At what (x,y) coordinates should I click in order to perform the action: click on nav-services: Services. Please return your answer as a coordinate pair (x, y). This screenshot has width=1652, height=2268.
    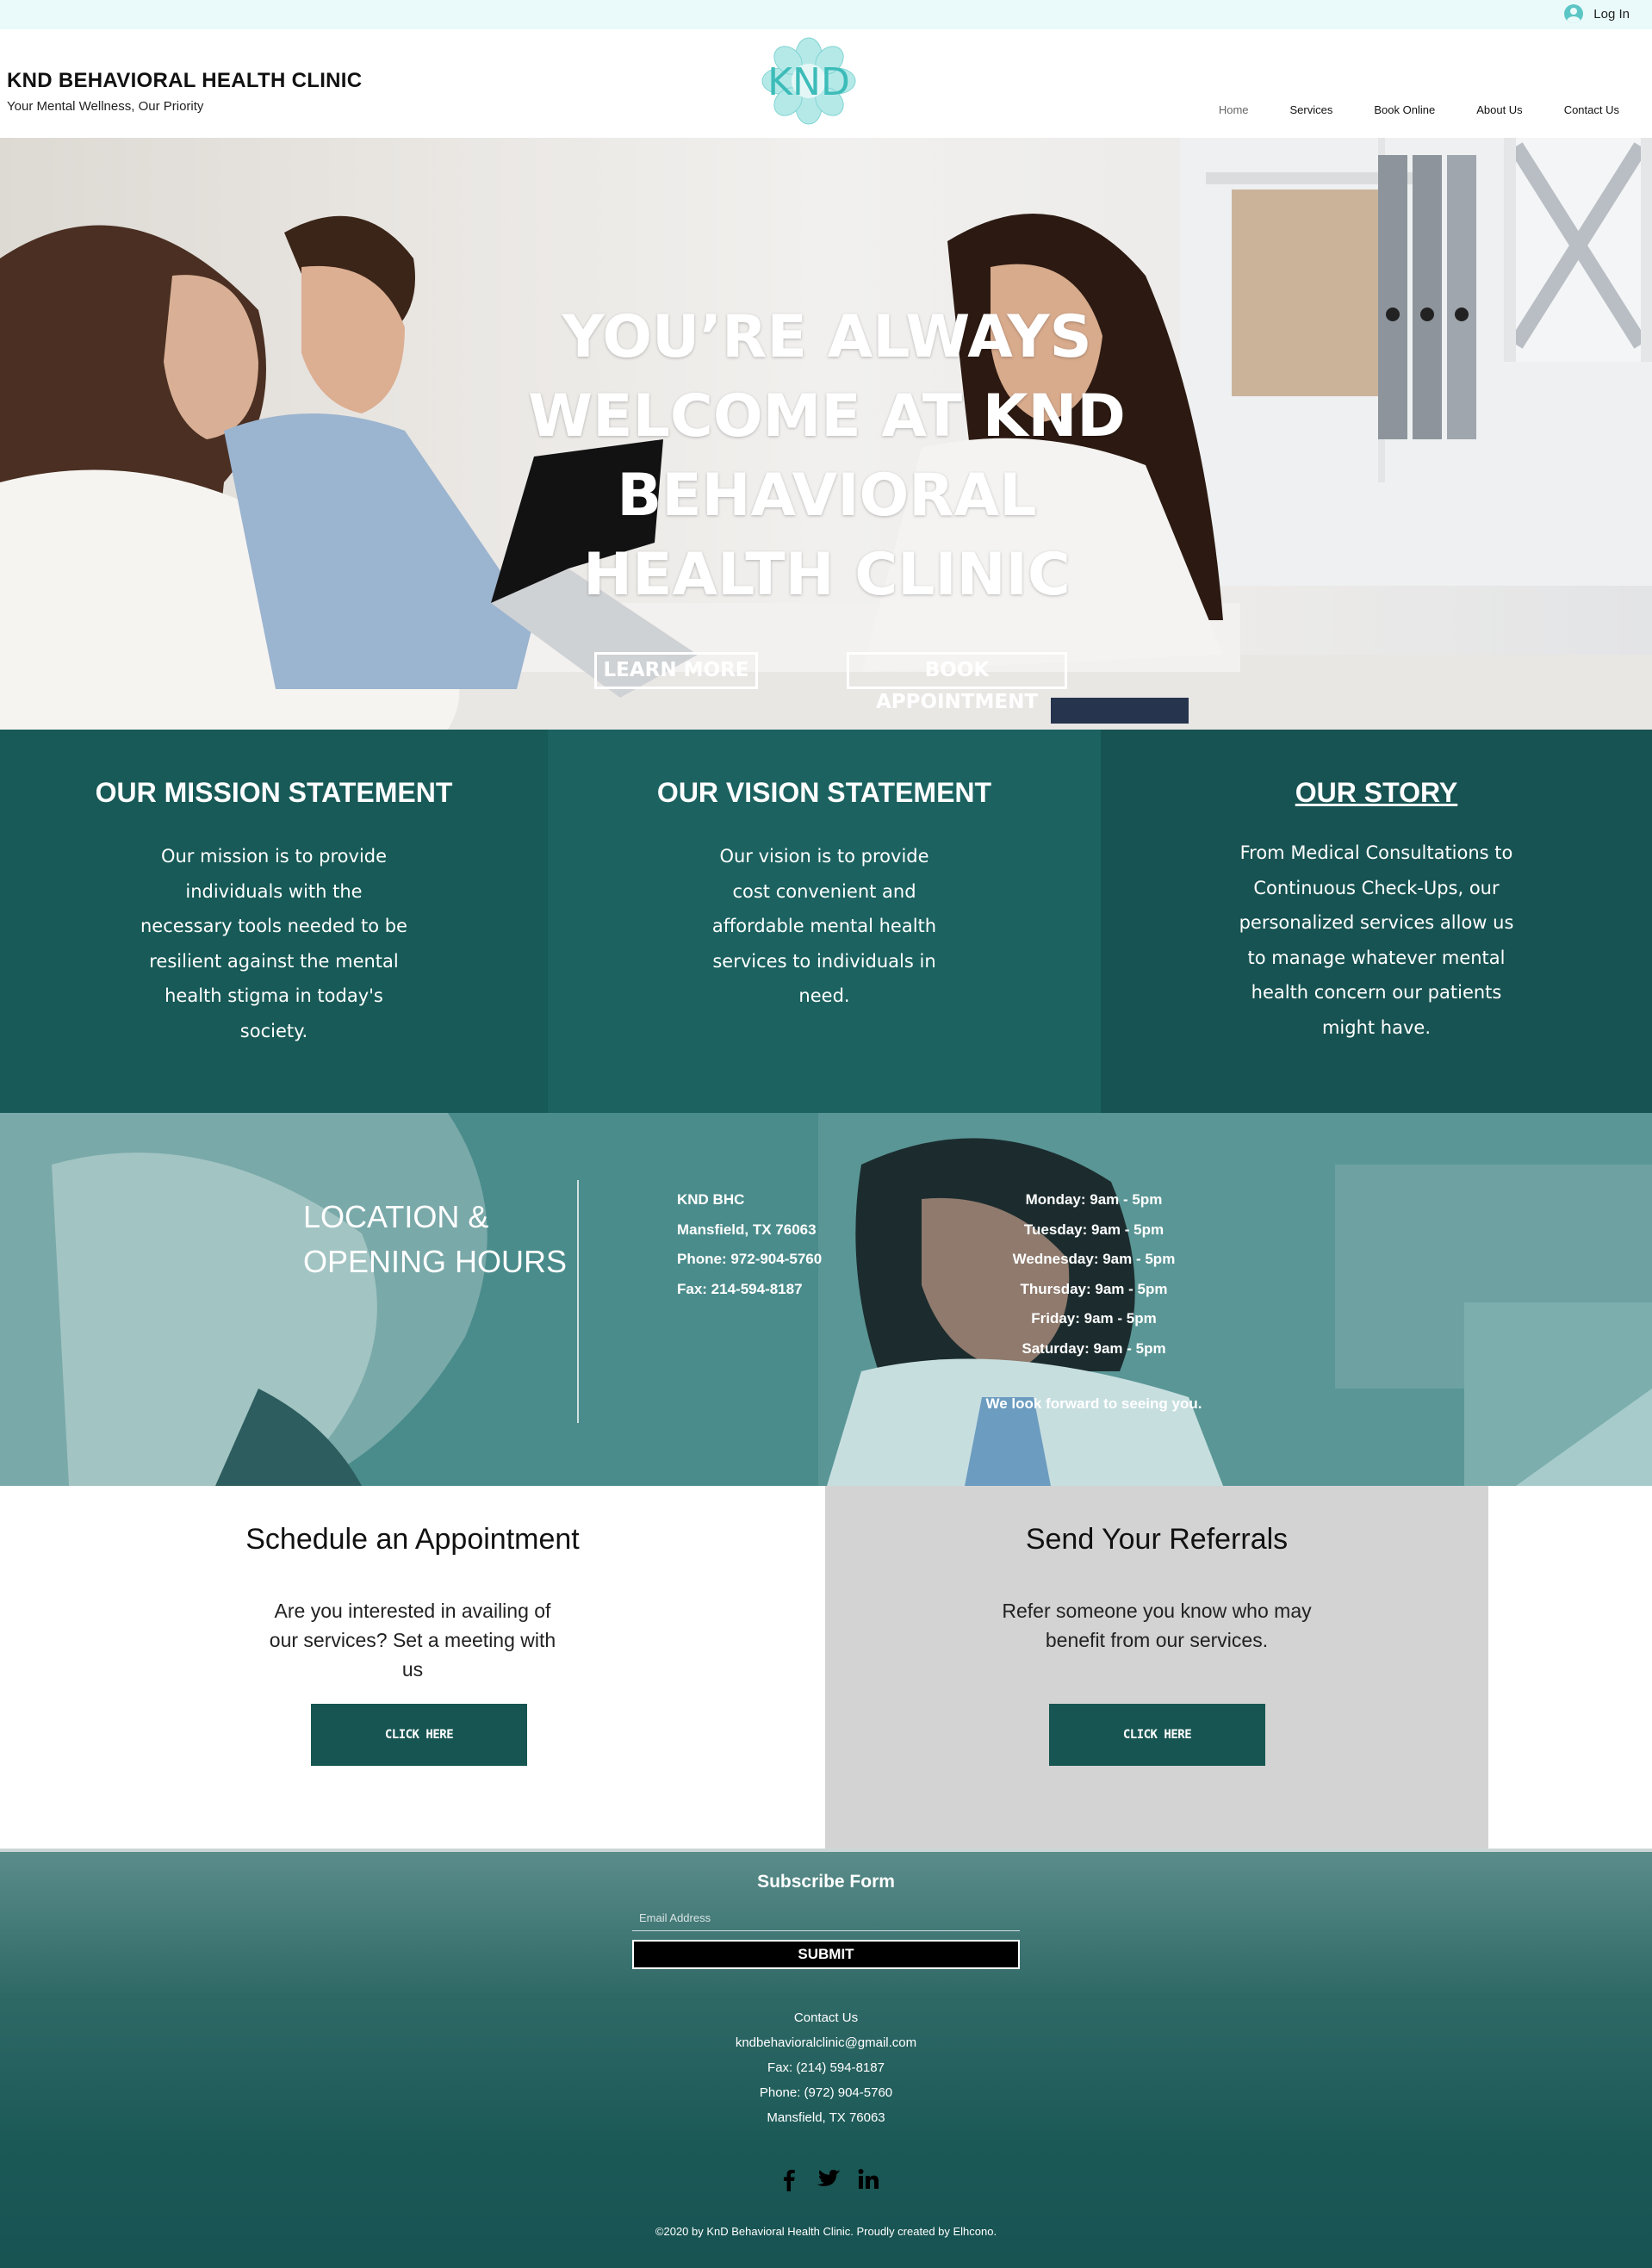
    Looking at the image, I should click on (1312, 109).